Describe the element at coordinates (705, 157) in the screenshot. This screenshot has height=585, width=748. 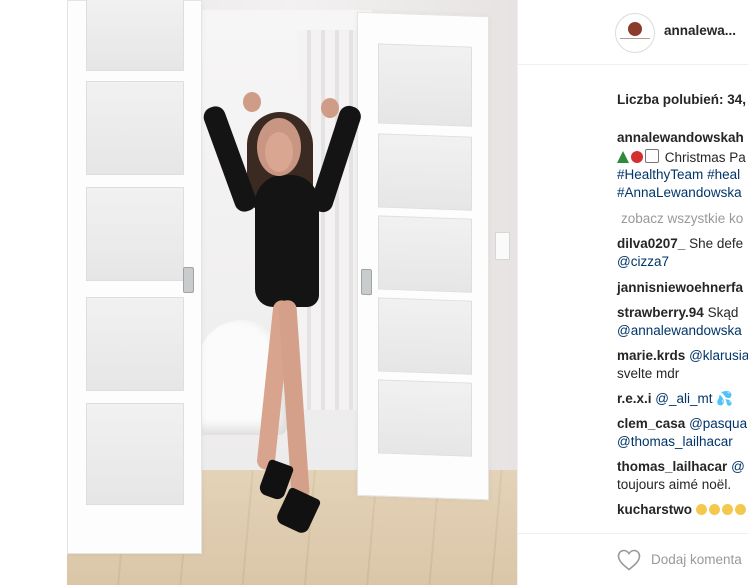
I see `caption-text: Christmas Pa` at that location.